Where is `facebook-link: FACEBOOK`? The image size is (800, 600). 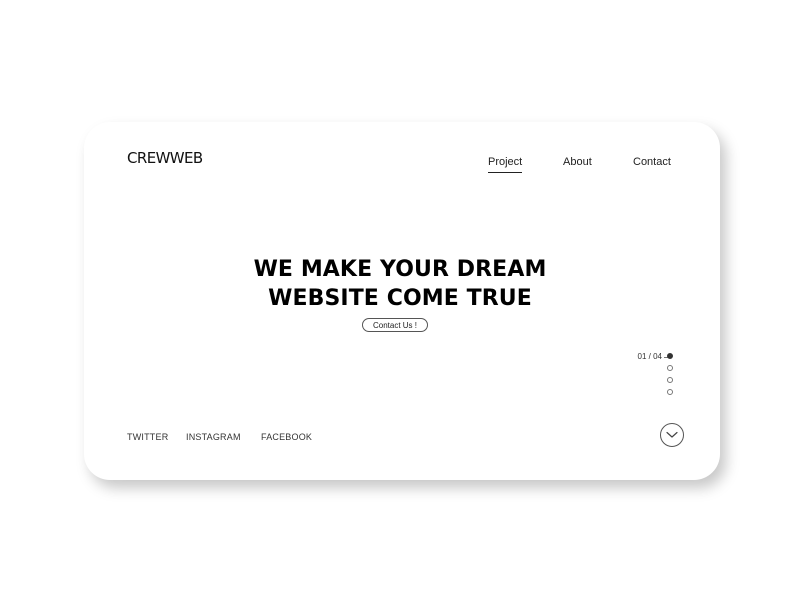 facebook-link: FACEBOOK is located at coordinates (286, 437).